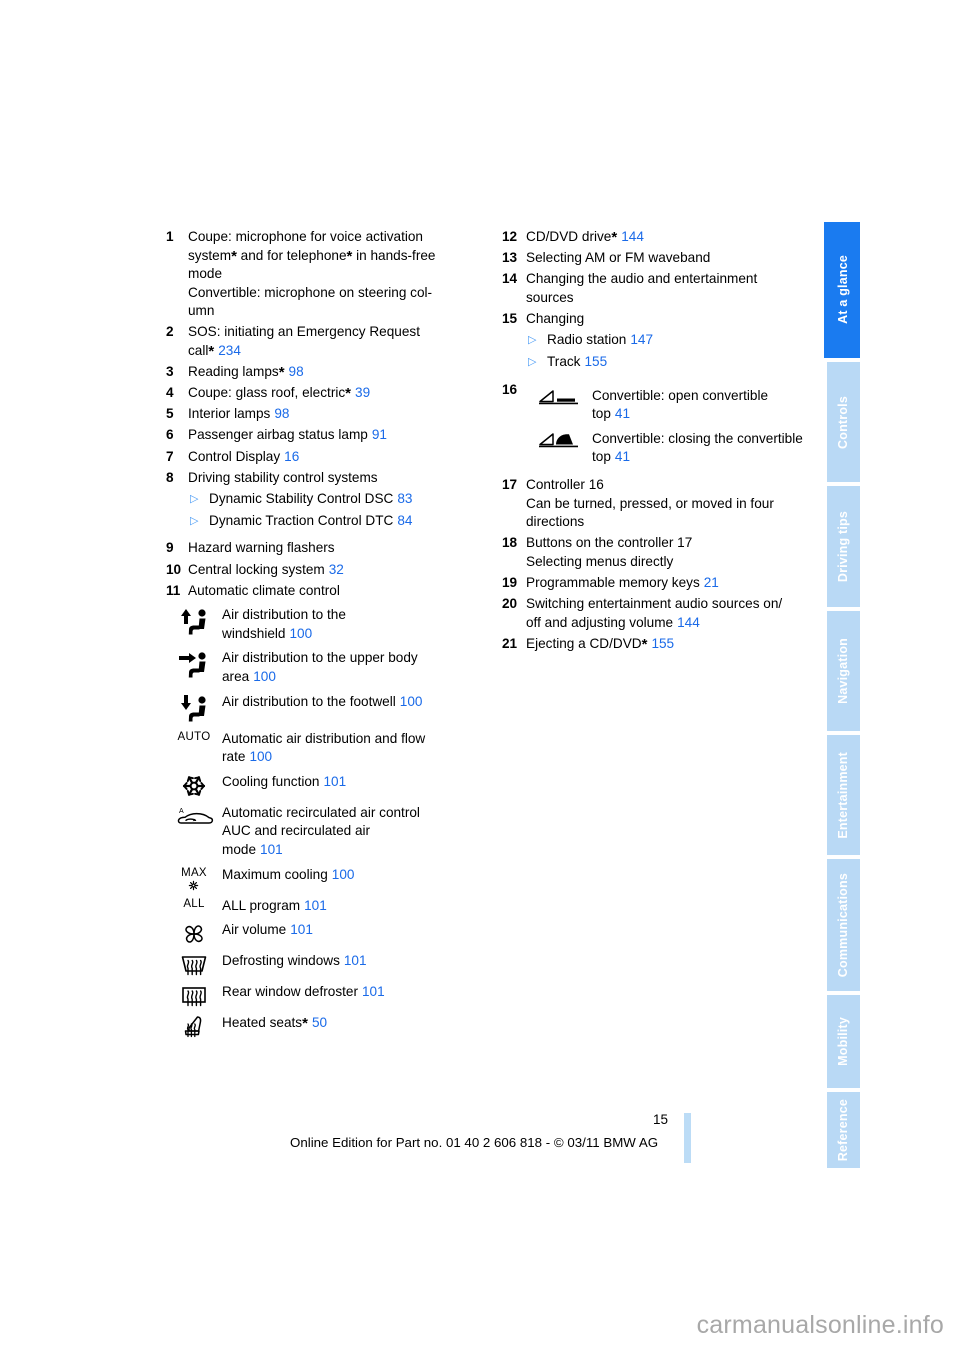 The width and height of the screenshot is (960, 1358). Describe the element at coordinates (670, 341) in the screenshot. I see `legend-entry-body: Changing ▷ Radio station 147 ▷ Track 155` at that location.